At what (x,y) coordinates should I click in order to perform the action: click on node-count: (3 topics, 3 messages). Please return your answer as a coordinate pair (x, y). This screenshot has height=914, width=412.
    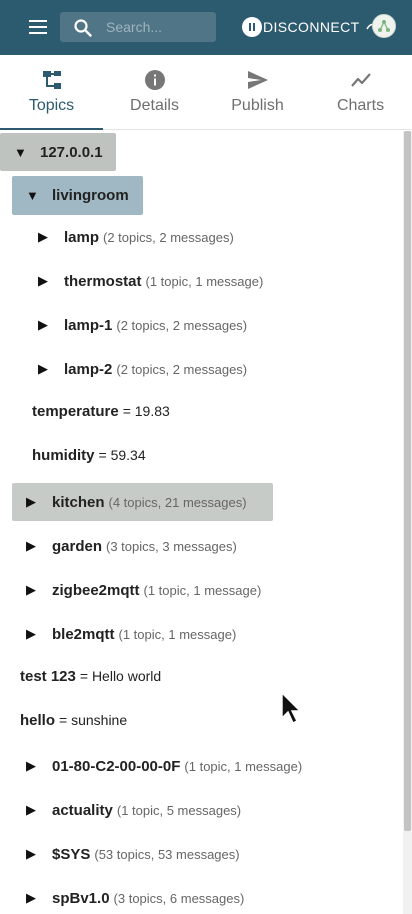
    Looking at the image, I should click on (171, 546).